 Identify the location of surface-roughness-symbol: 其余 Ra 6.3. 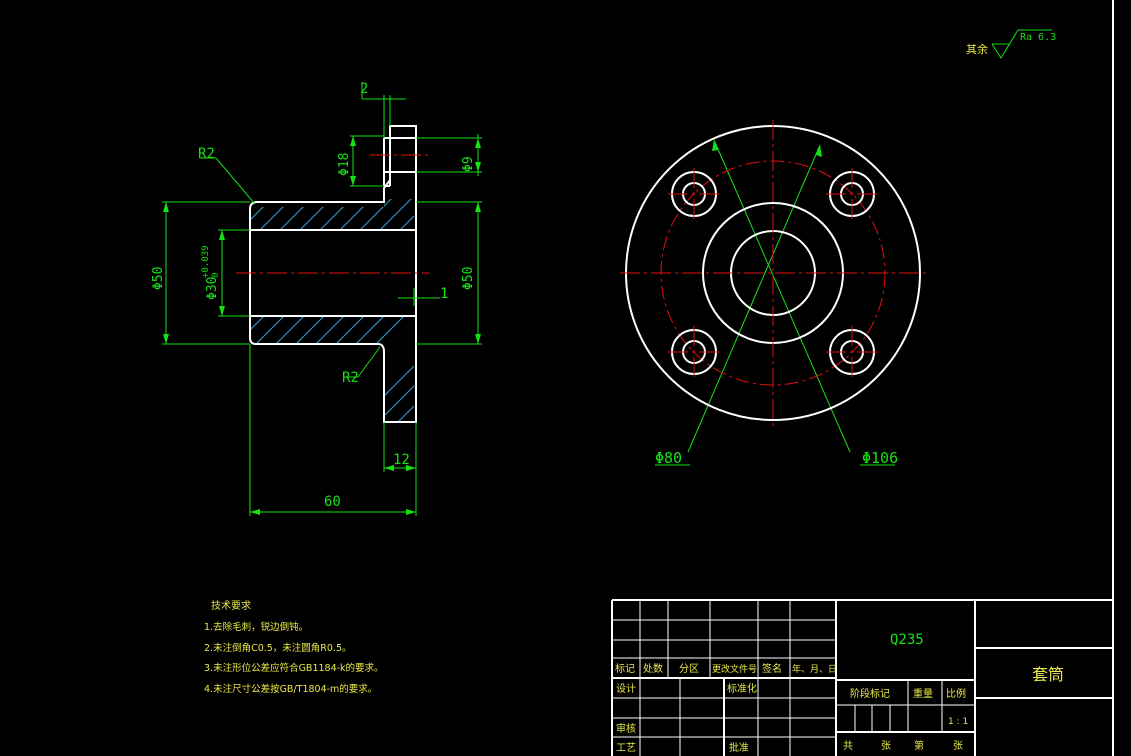
(1011, 44).